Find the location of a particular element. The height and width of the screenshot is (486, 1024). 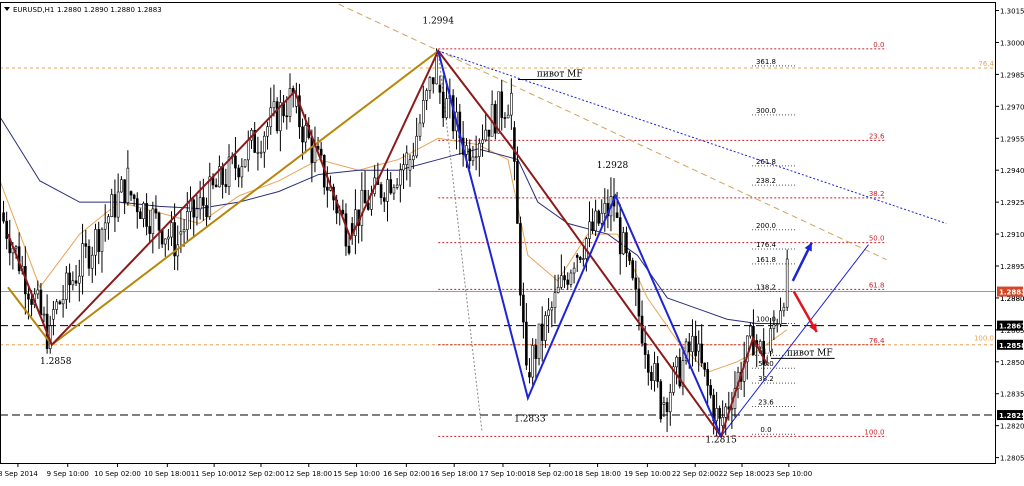

projection-level-label: 138.2 is located at coordinates (766, 288).